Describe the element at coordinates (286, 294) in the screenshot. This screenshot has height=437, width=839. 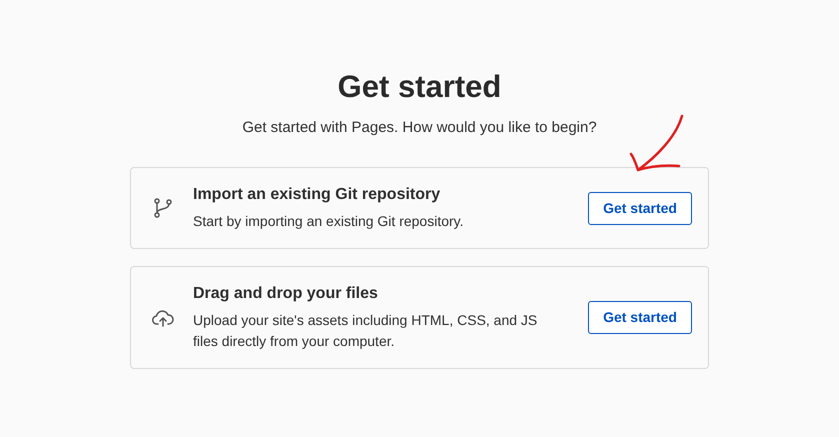
I see `option-title: Drag and drop your files` at that location.